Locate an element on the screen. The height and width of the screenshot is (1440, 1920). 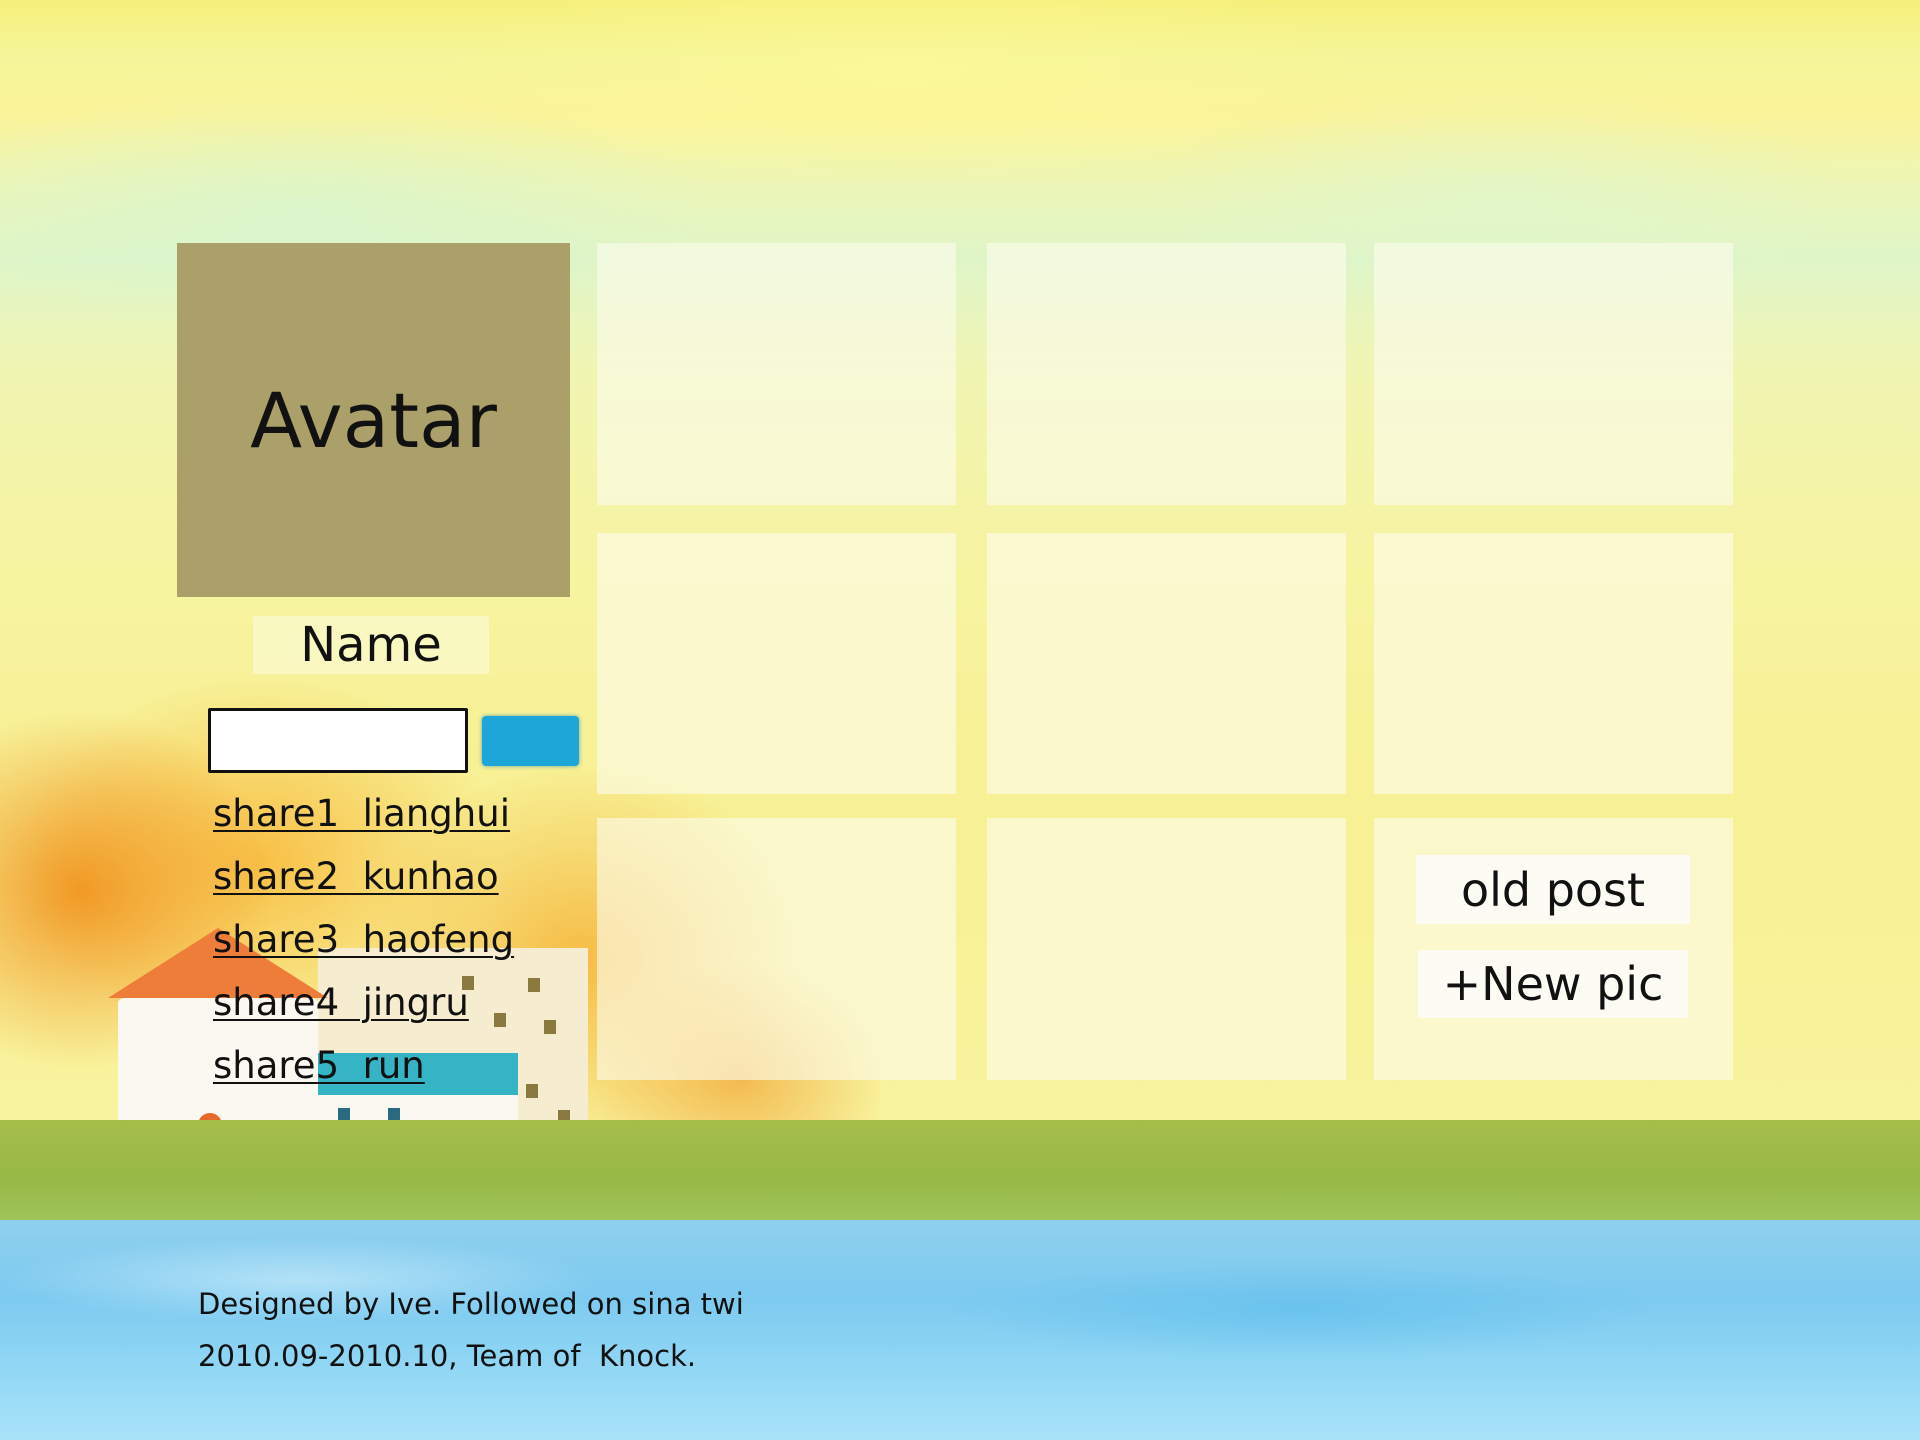
footer-dates: 2010.09-2010.10, Team of Knock. is located at coordinates (447, 1356).